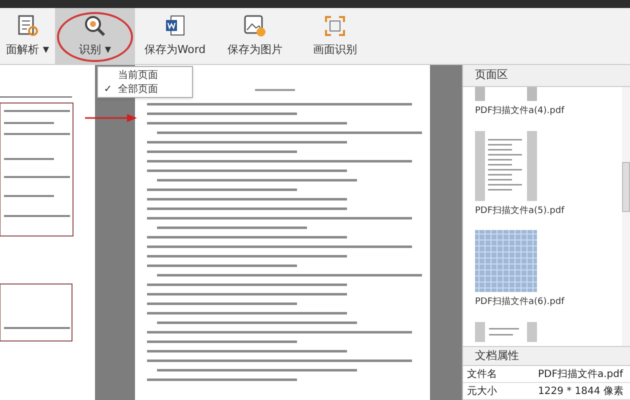  What do you see at coordinates (175, 50) in the screenshot?
I see `button-label: 保存为Word` at bounding box center [175, 50].